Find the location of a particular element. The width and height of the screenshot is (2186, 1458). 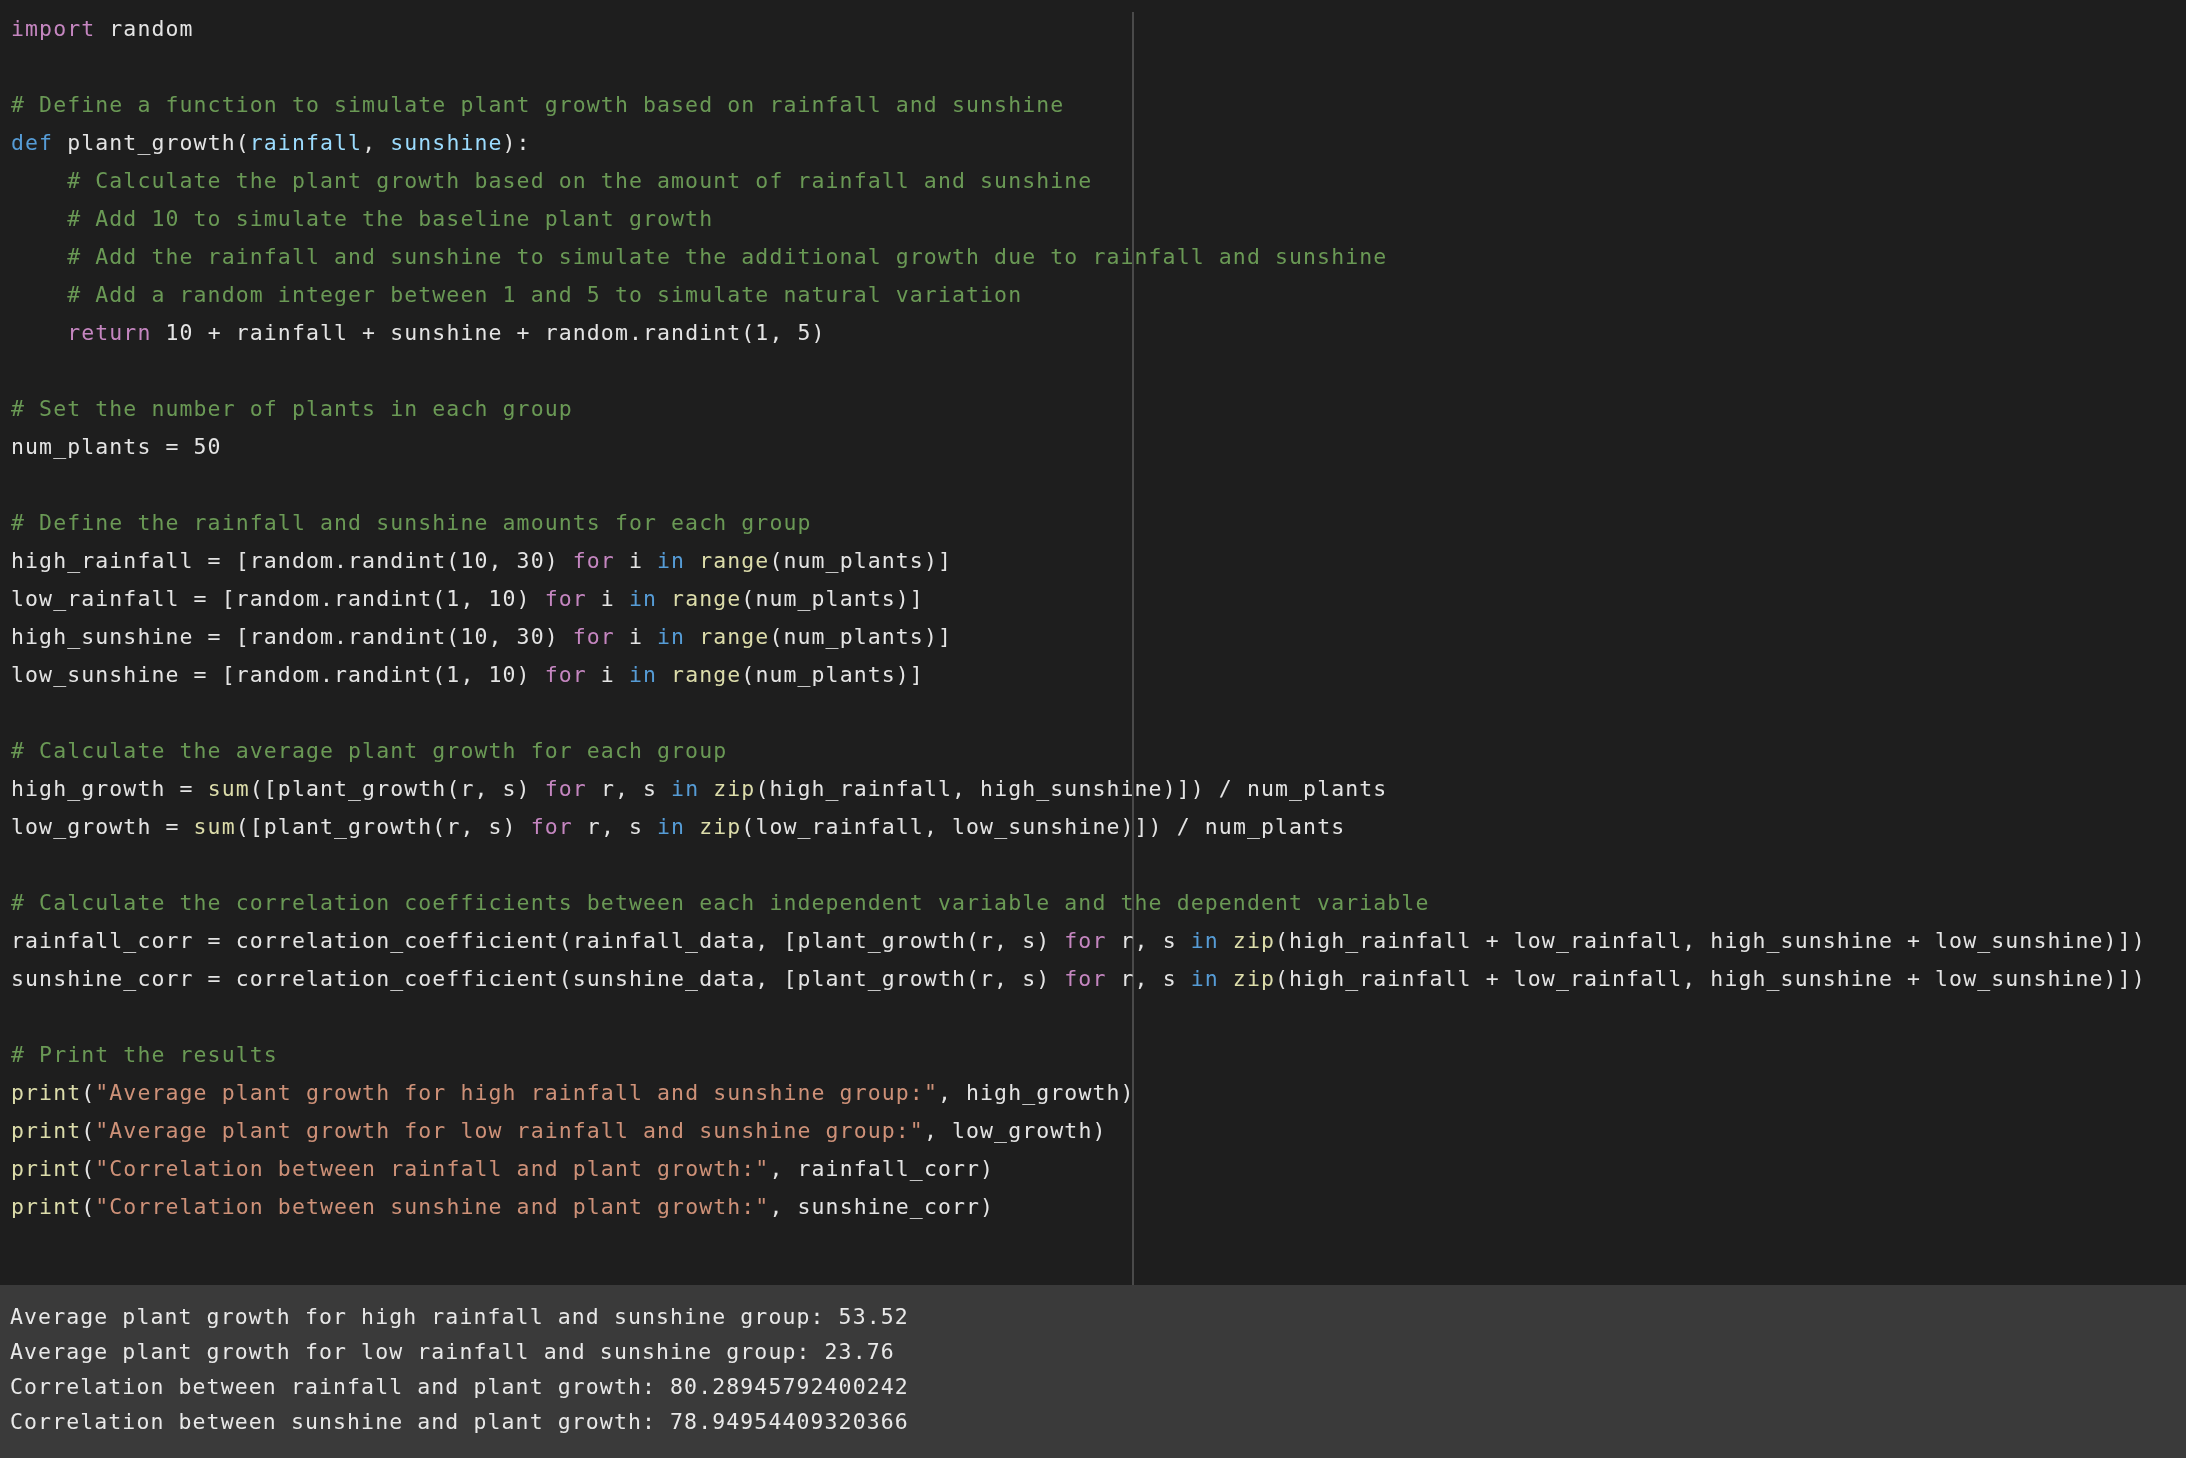

code-line: # Add a random integer between 1 and 5 to simulate natural variation is located at coordinates (544, 295).